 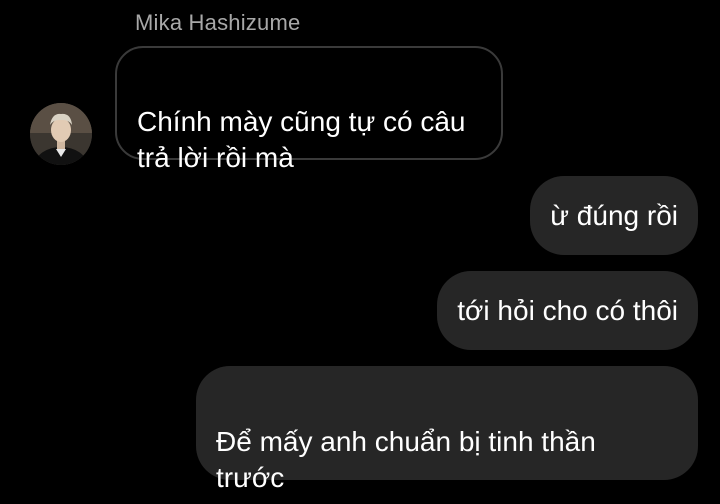 I want to click on outgoing-message-text: ừ đúng rồi, so click(x=614, y=215).